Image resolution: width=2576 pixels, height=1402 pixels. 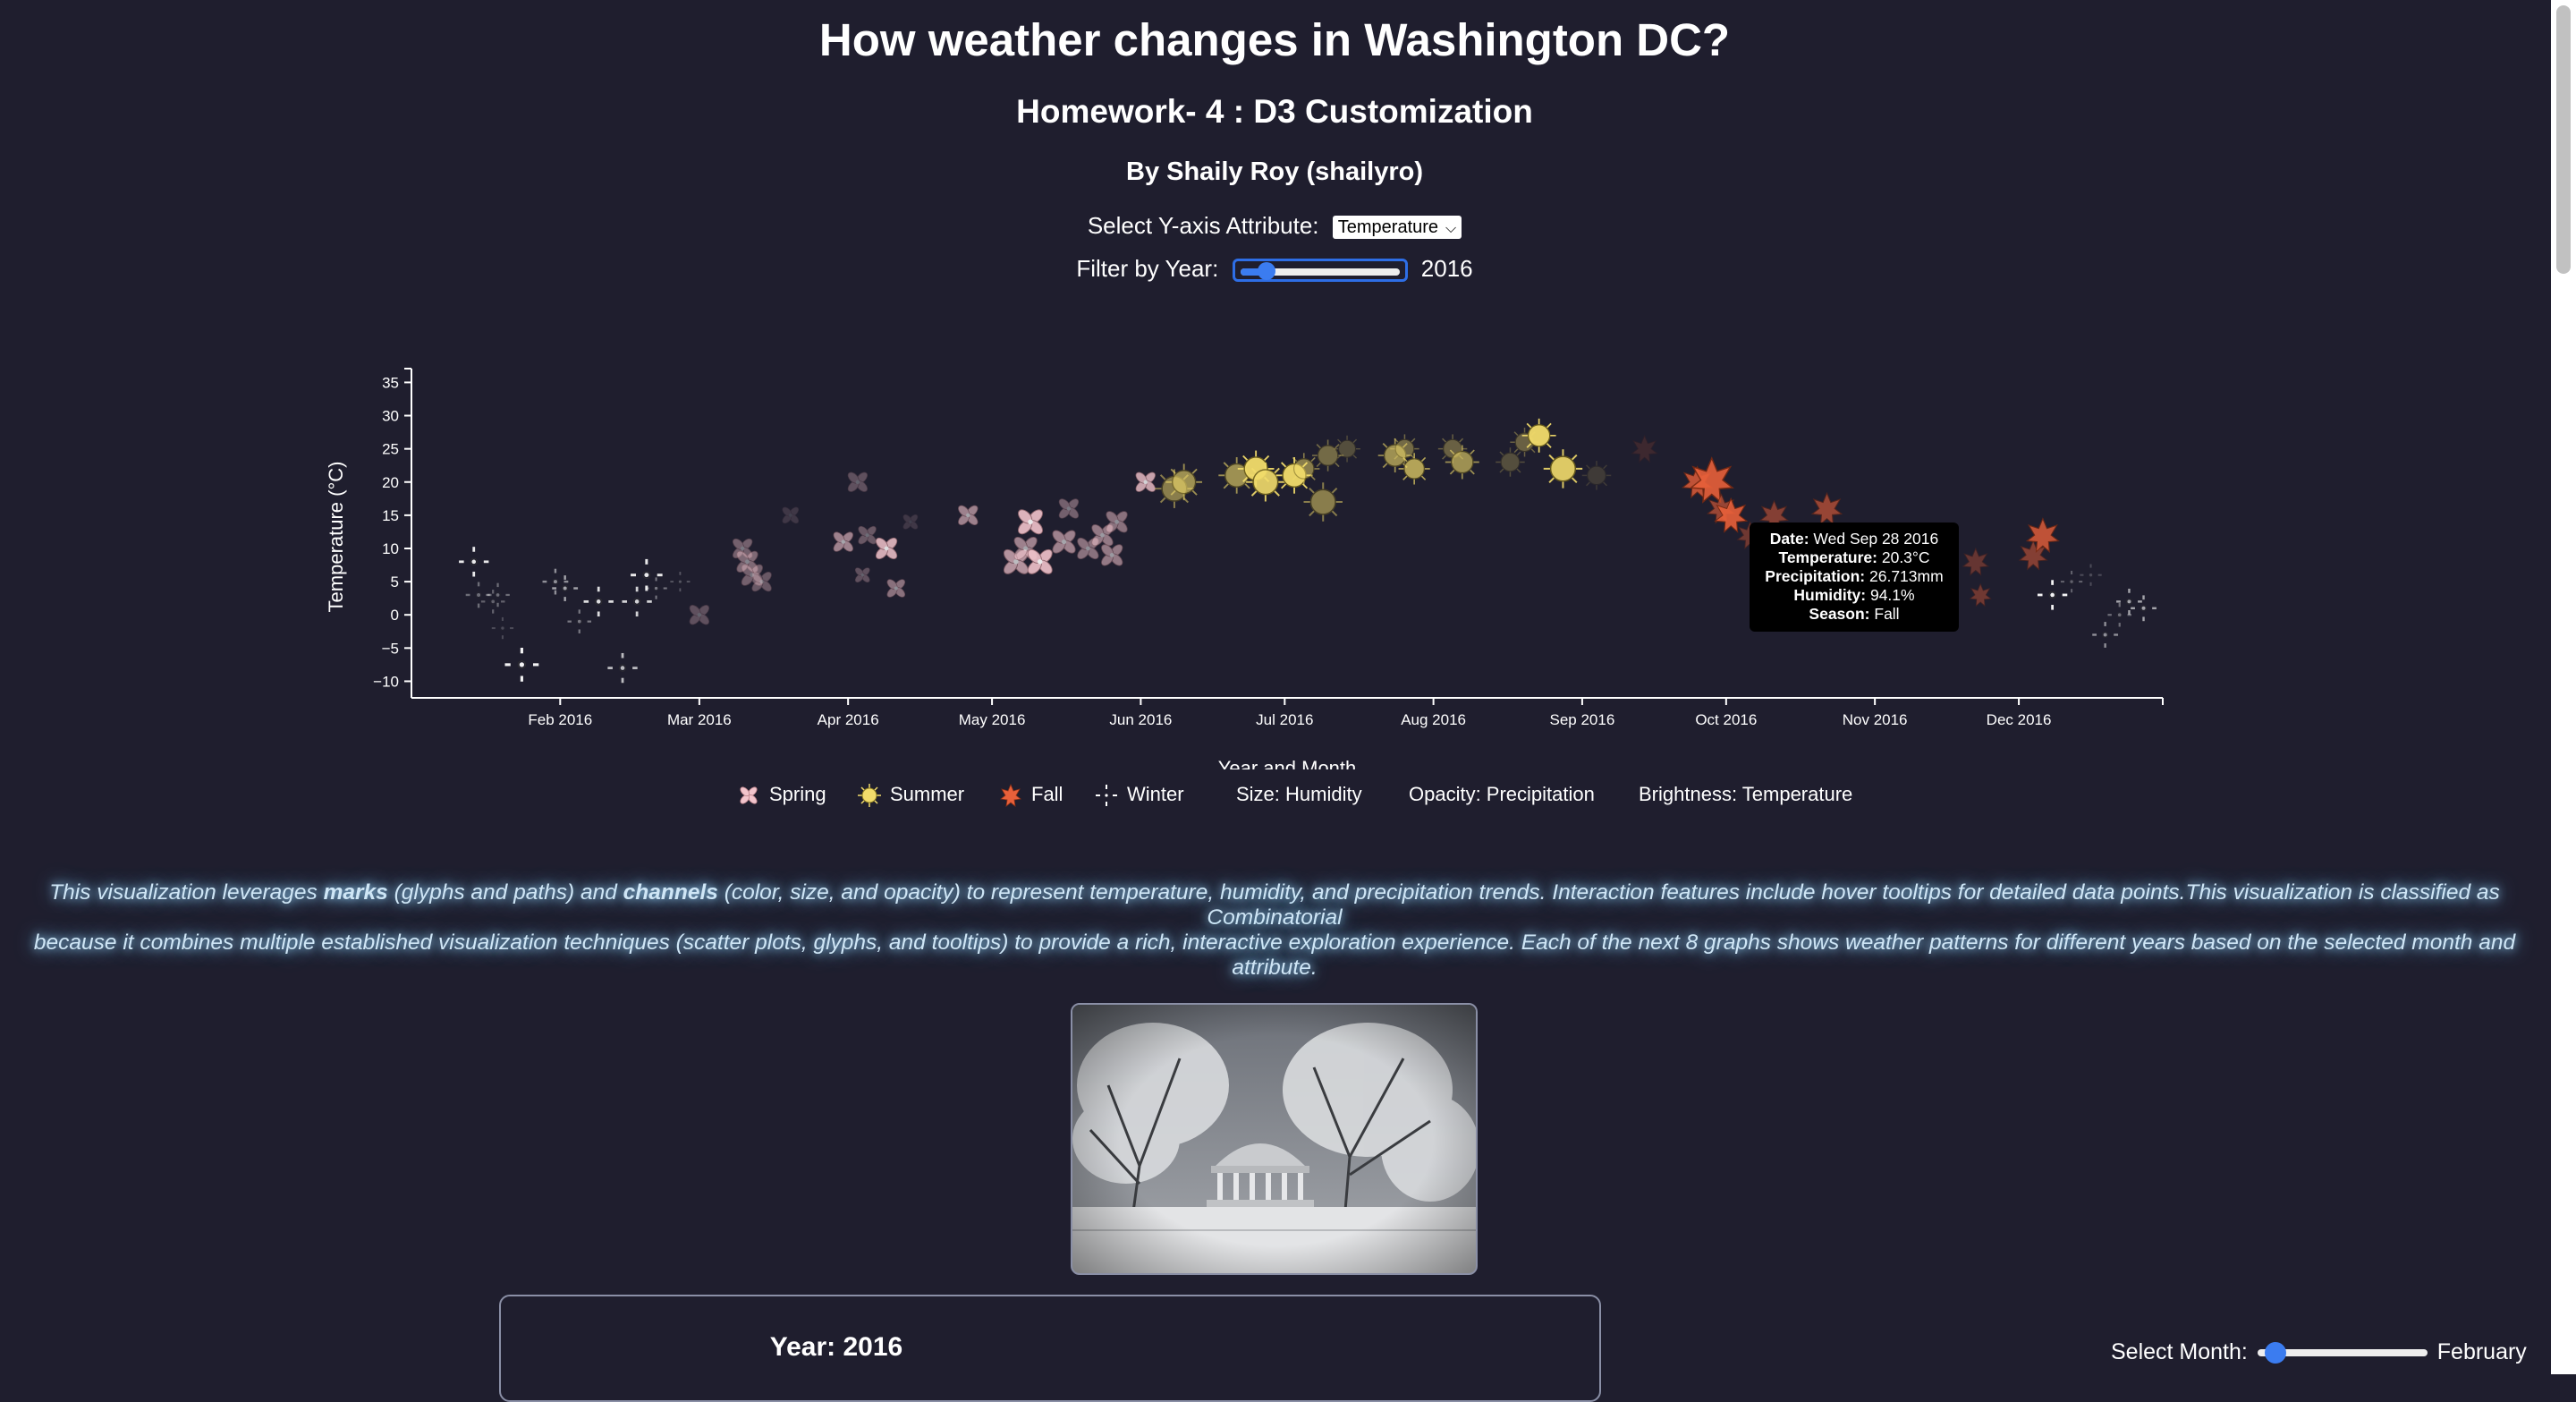 I want to click on month-slider-thumb, so click(x=2276, y=1353).